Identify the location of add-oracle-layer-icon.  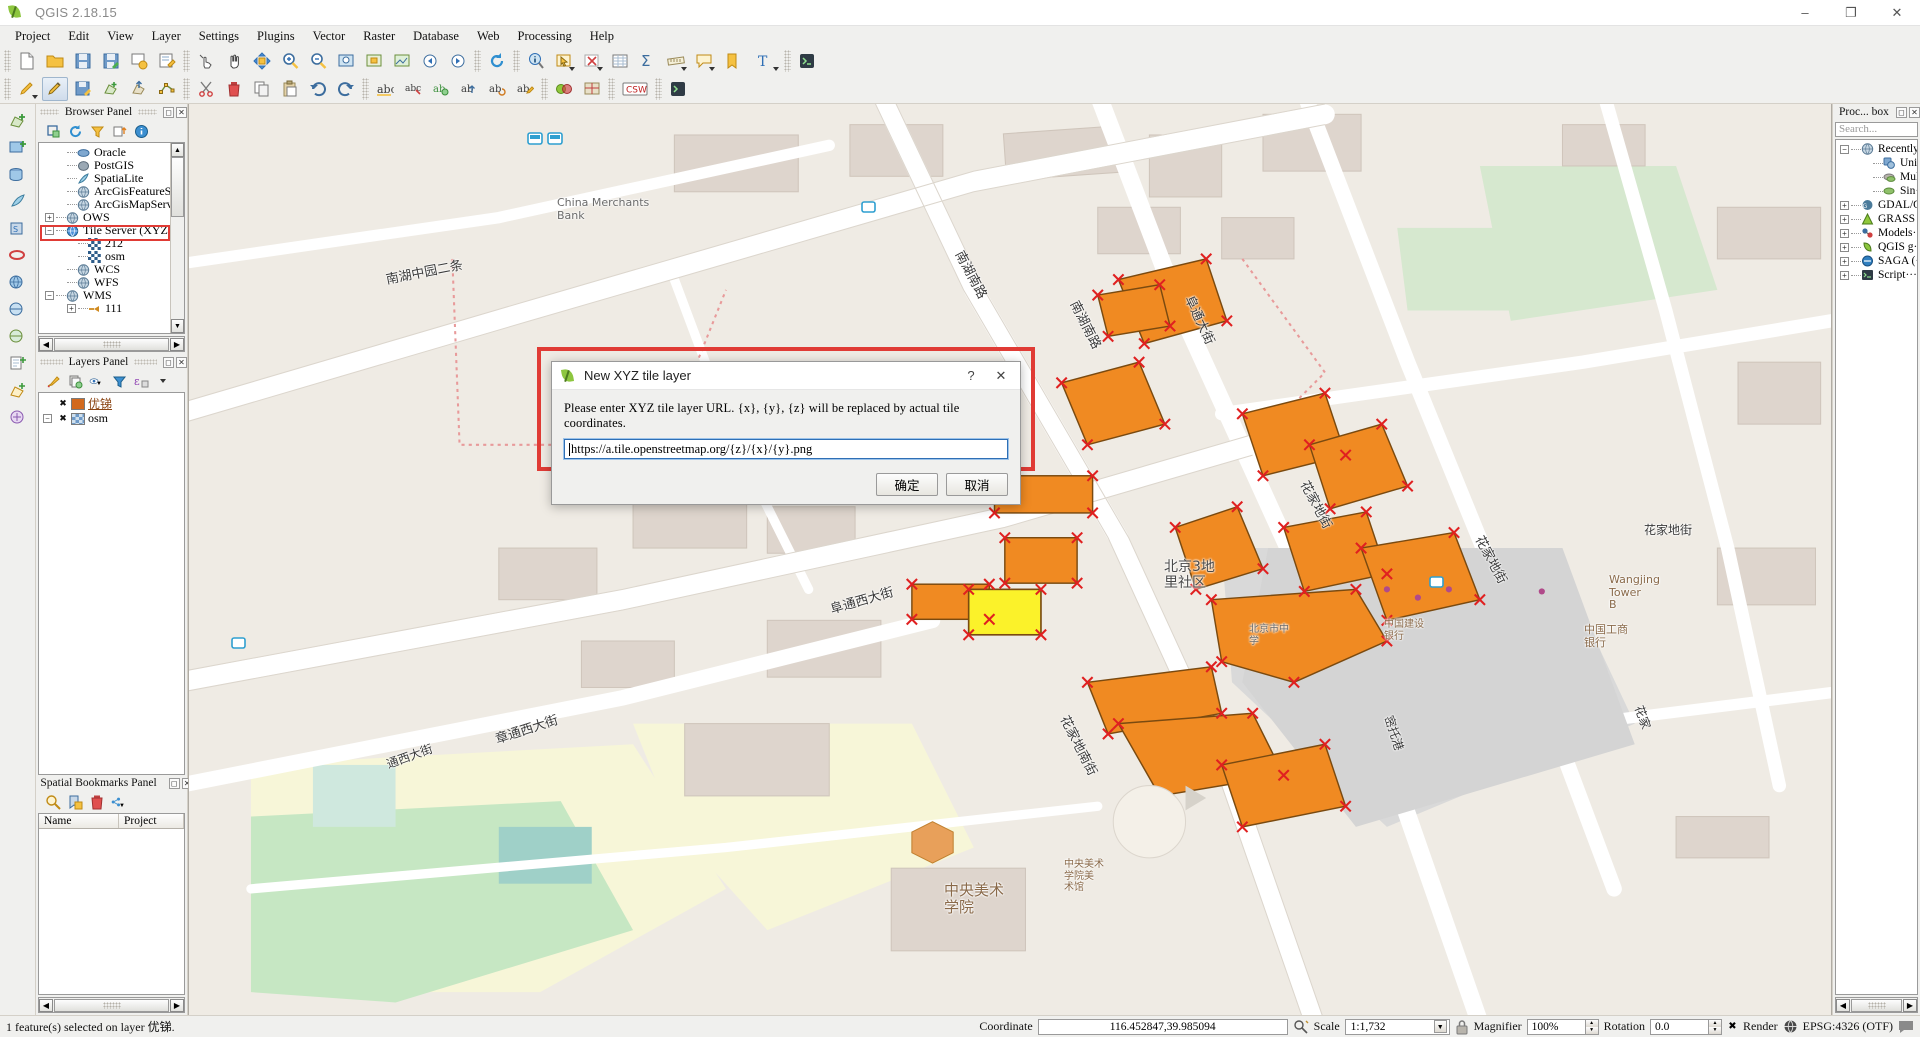
(18, 256).